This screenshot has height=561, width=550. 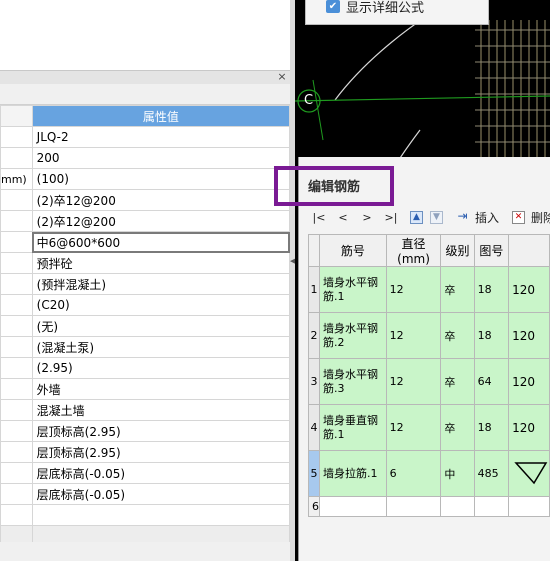 I want to click on property-row: 外墙, so click(x=145, y=389).